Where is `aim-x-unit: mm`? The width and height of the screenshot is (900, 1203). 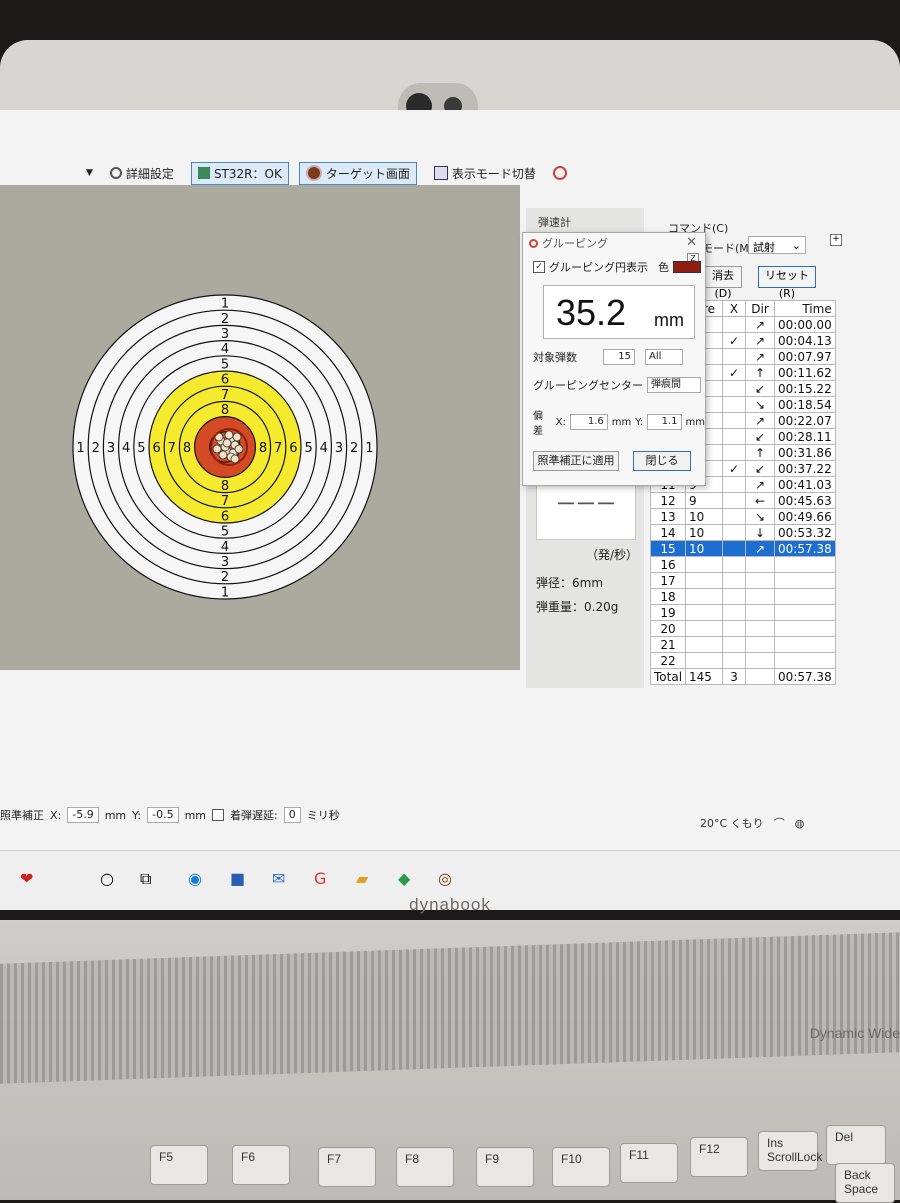
aim-x-unit: mm is located at coordinates (115, 815).